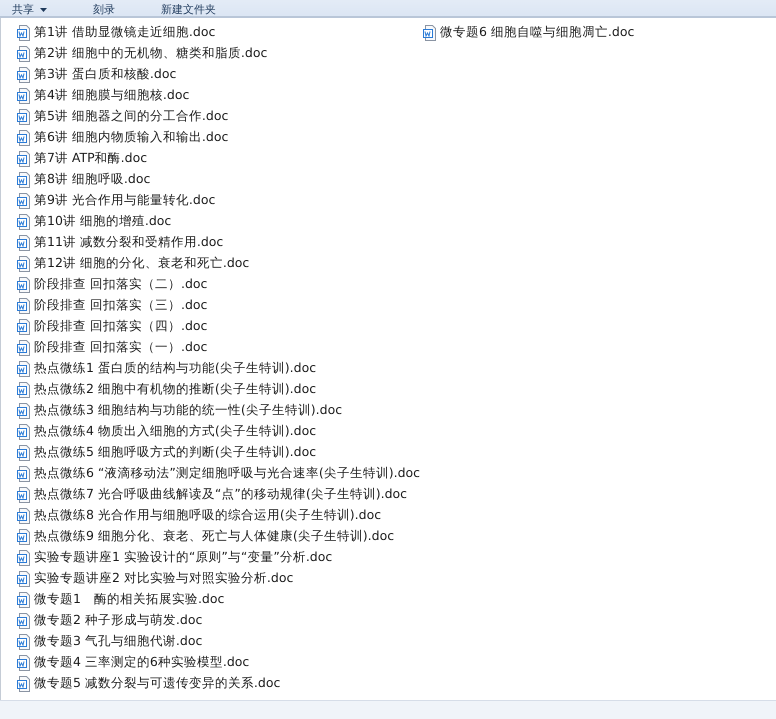 The width and height of the screenshot is (776, 719). Describe the element at coordinates (220, 179) in the screenshot. I see `file-item: 第8讲 细胞呼吸.doc` at that location.